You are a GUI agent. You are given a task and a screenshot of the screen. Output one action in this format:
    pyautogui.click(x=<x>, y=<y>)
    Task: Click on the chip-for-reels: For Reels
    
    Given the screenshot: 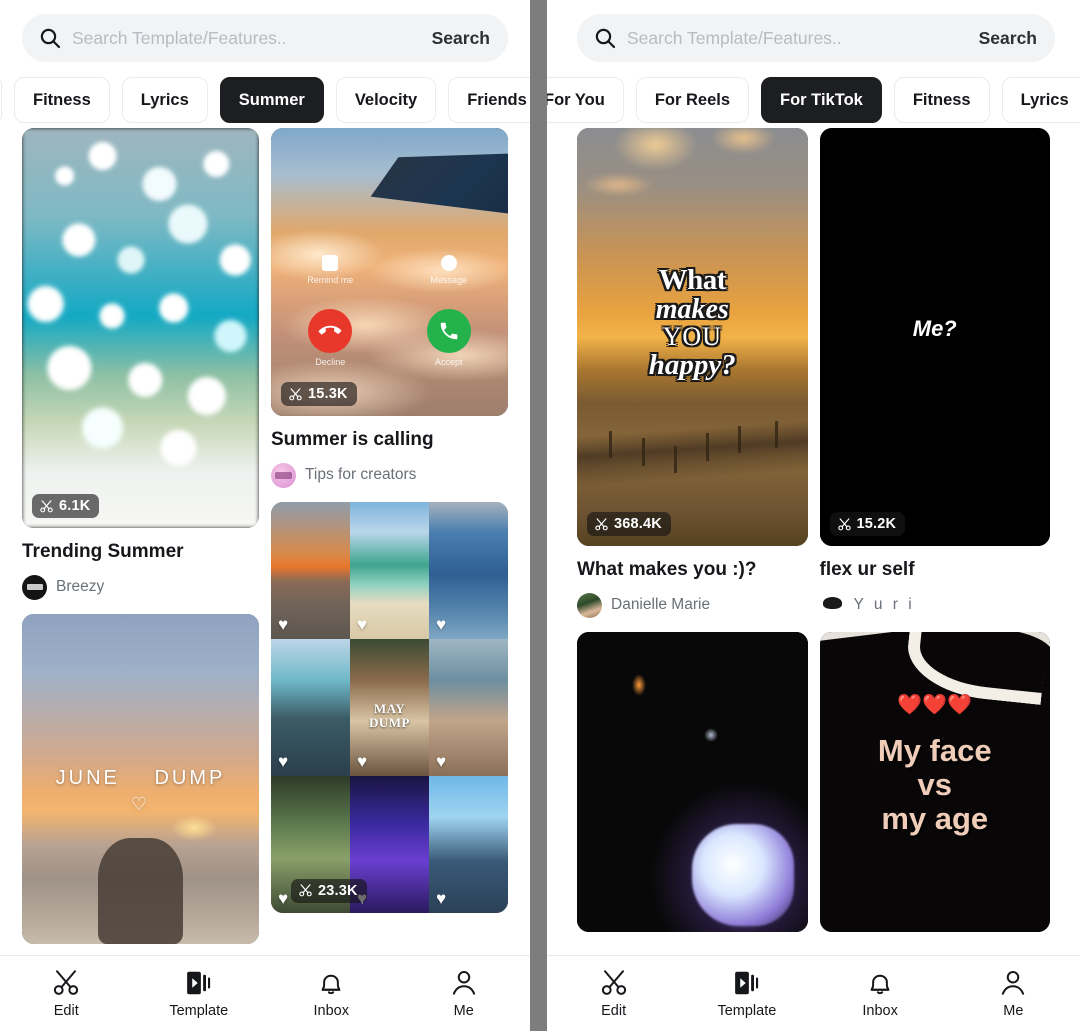 What is the action you would take?
    pyautogui.click(x=692, y=100)
    